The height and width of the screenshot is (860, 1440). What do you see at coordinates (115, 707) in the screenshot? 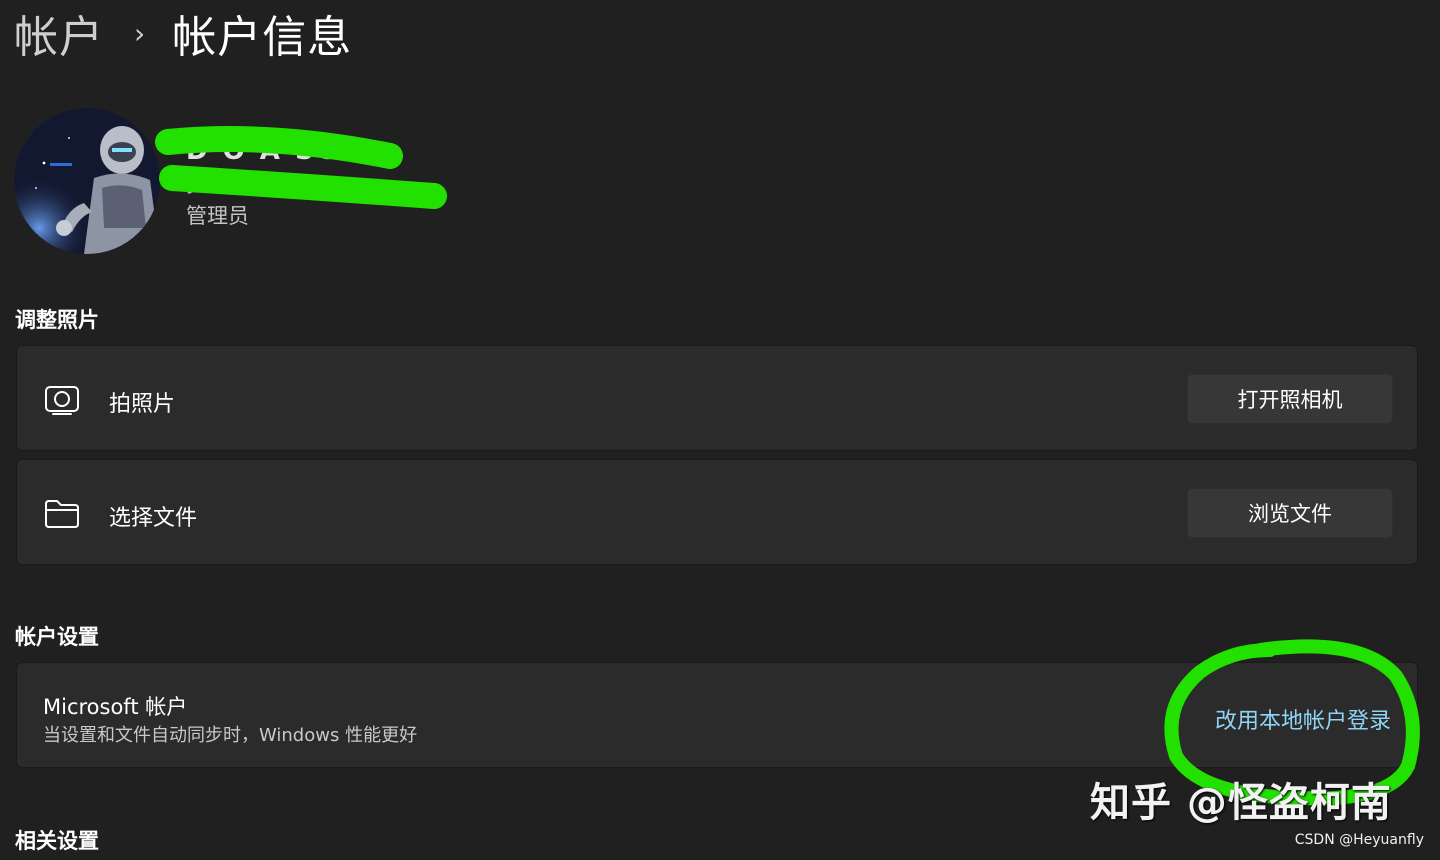
I see `microsoft-account-title: Microsoft 帐户` at bounding box center [115, 707].